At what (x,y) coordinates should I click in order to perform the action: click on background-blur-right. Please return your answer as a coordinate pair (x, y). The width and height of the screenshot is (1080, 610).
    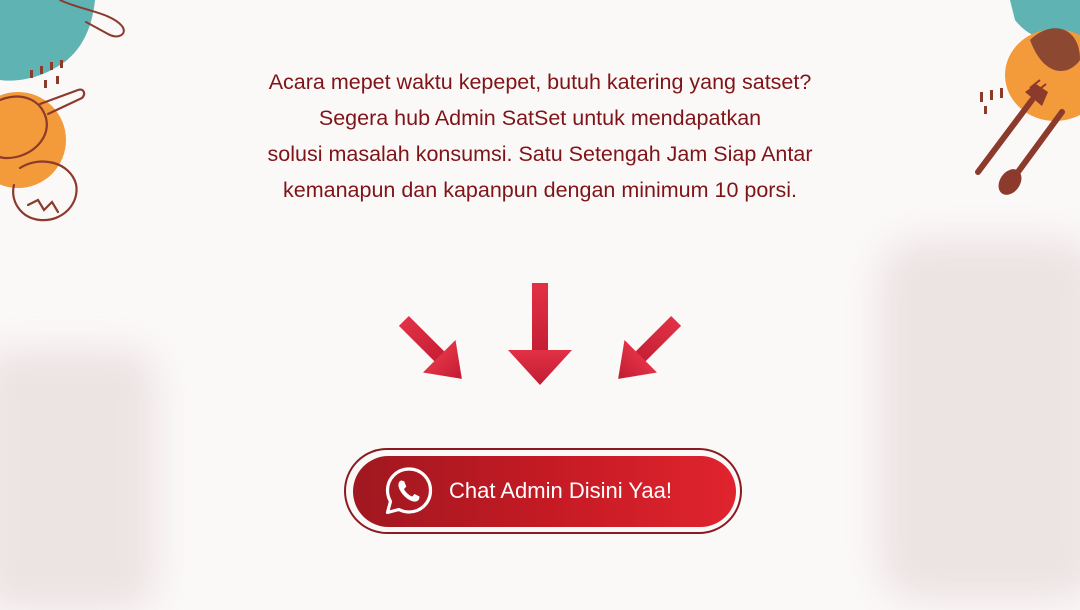
    Looking at the image, I should click on (980, 420).